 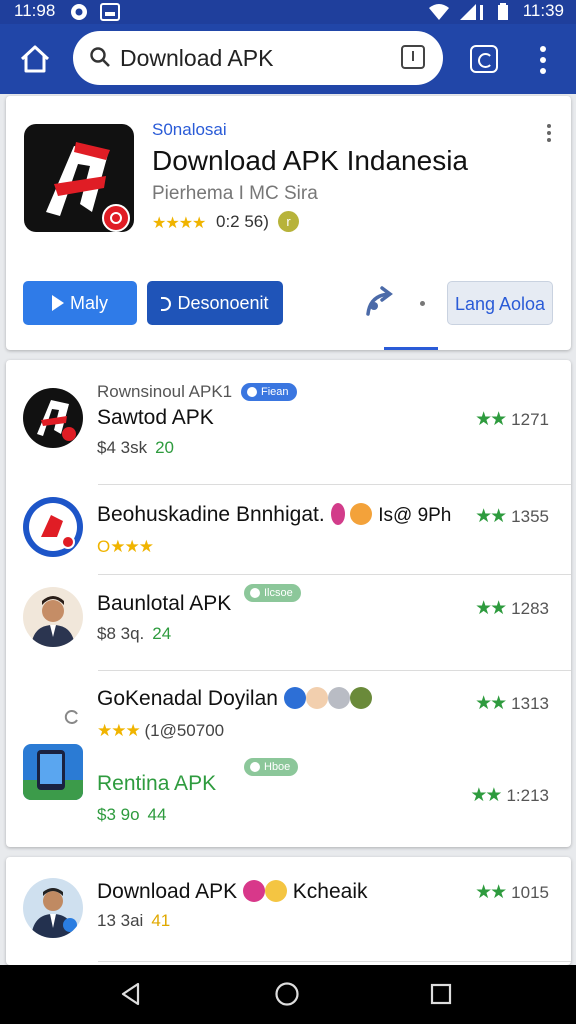 I want to click on play-icon, so click(x=57, y=303).